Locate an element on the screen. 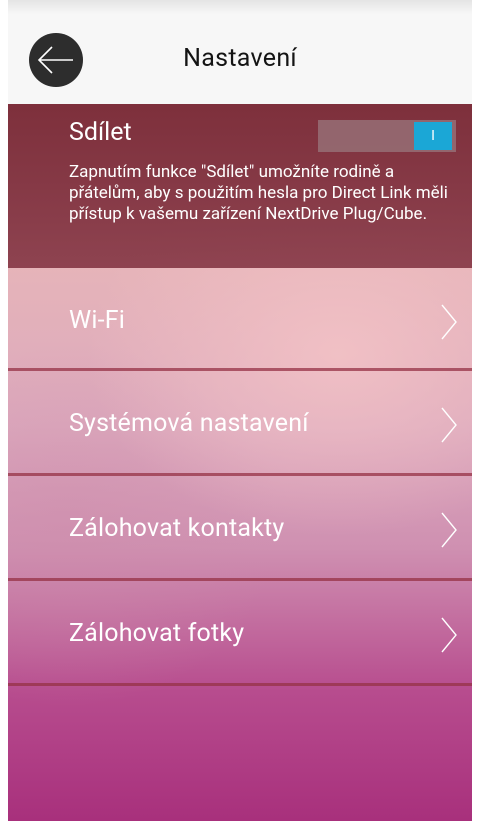 This screenshot has height=821, width=480. menu-item-label: Zálohovat kontakty is located at coordinates (177, 528).